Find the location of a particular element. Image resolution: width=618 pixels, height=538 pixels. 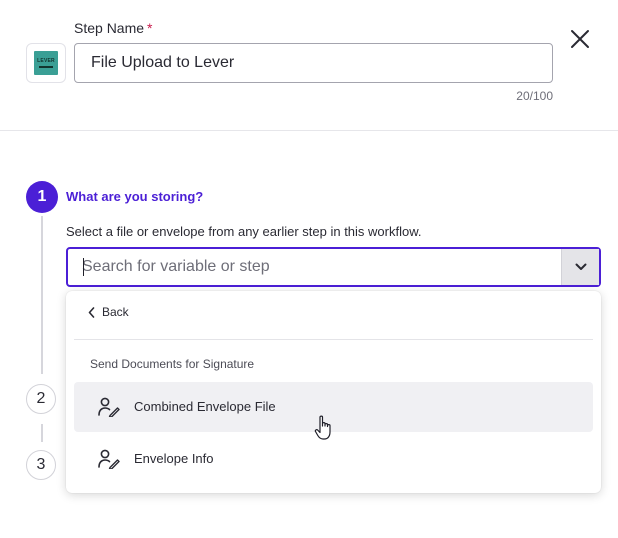

menu-item-envelope-info: Envelope Info is located at coordinates (333, 459).